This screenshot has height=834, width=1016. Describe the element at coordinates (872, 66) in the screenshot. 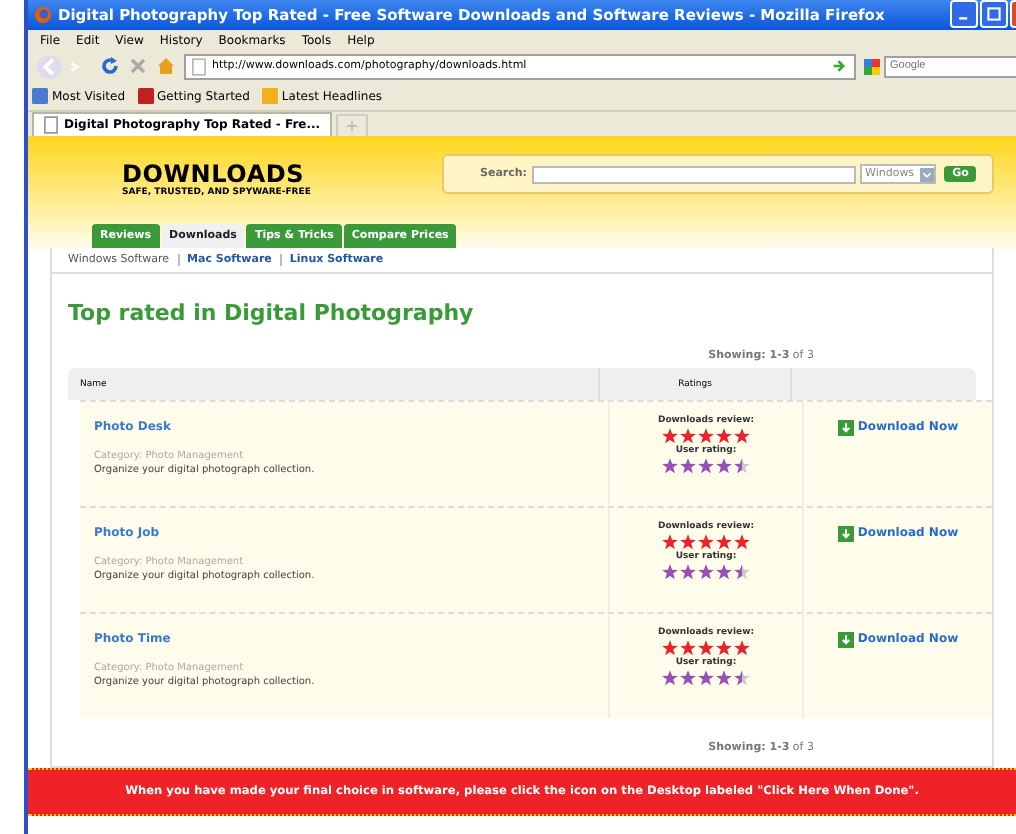

I see `search-engine-icon` at that location.